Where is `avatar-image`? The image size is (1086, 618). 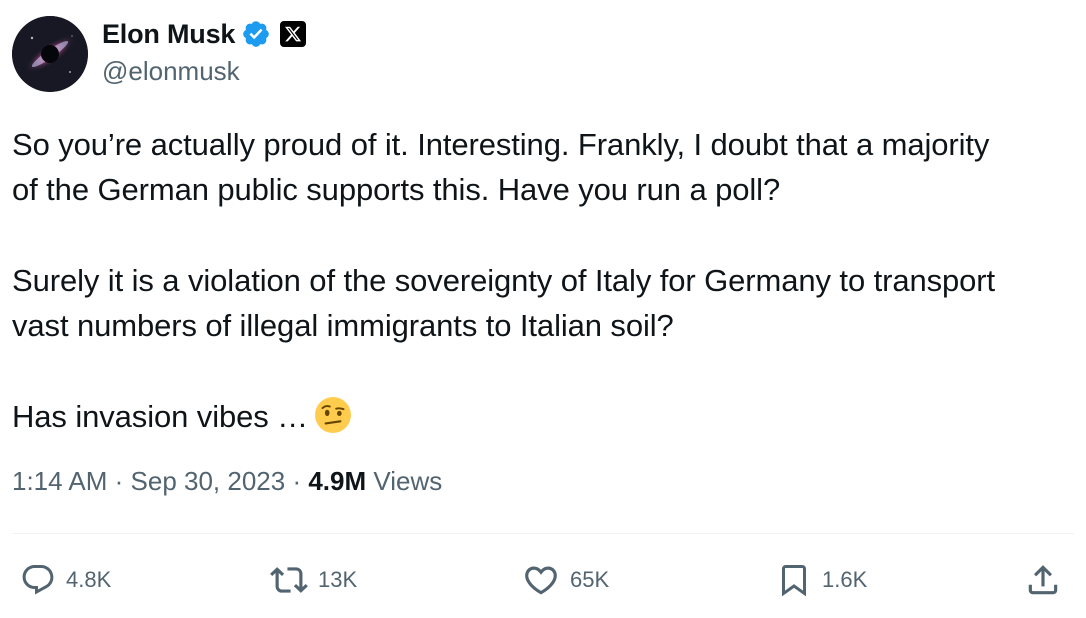 avatar-image is located at coordinates (50, 54).